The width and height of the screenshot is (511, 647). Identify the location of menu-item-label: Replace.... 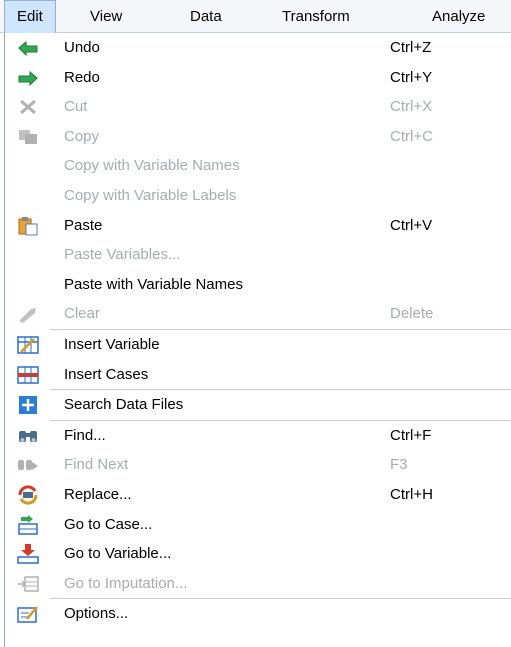
(98, 494).